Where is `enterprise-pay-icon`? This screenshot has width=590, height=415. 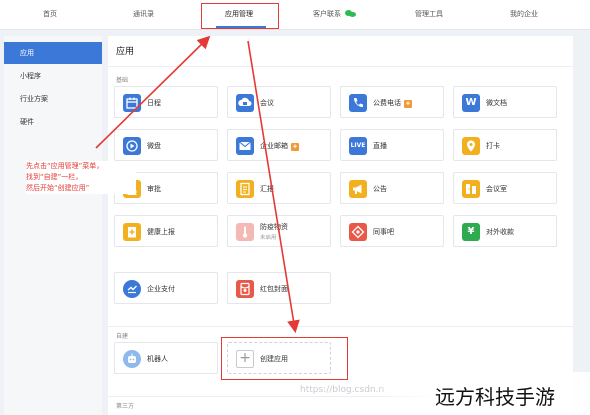
enterprise-pay-icon is located at coordinates (132, 289).